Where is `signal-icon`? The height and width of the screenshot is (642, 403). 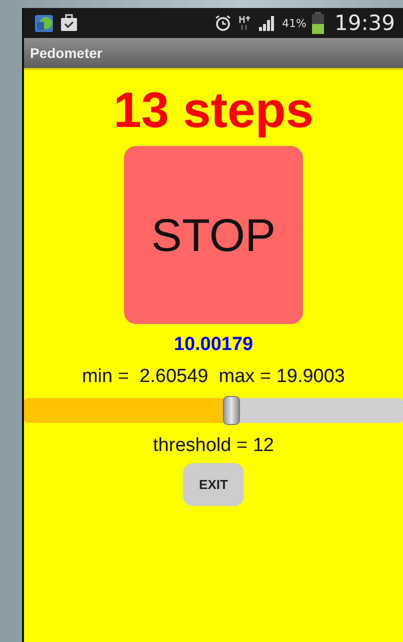 signal-icon is located at coordinates (267, 23).